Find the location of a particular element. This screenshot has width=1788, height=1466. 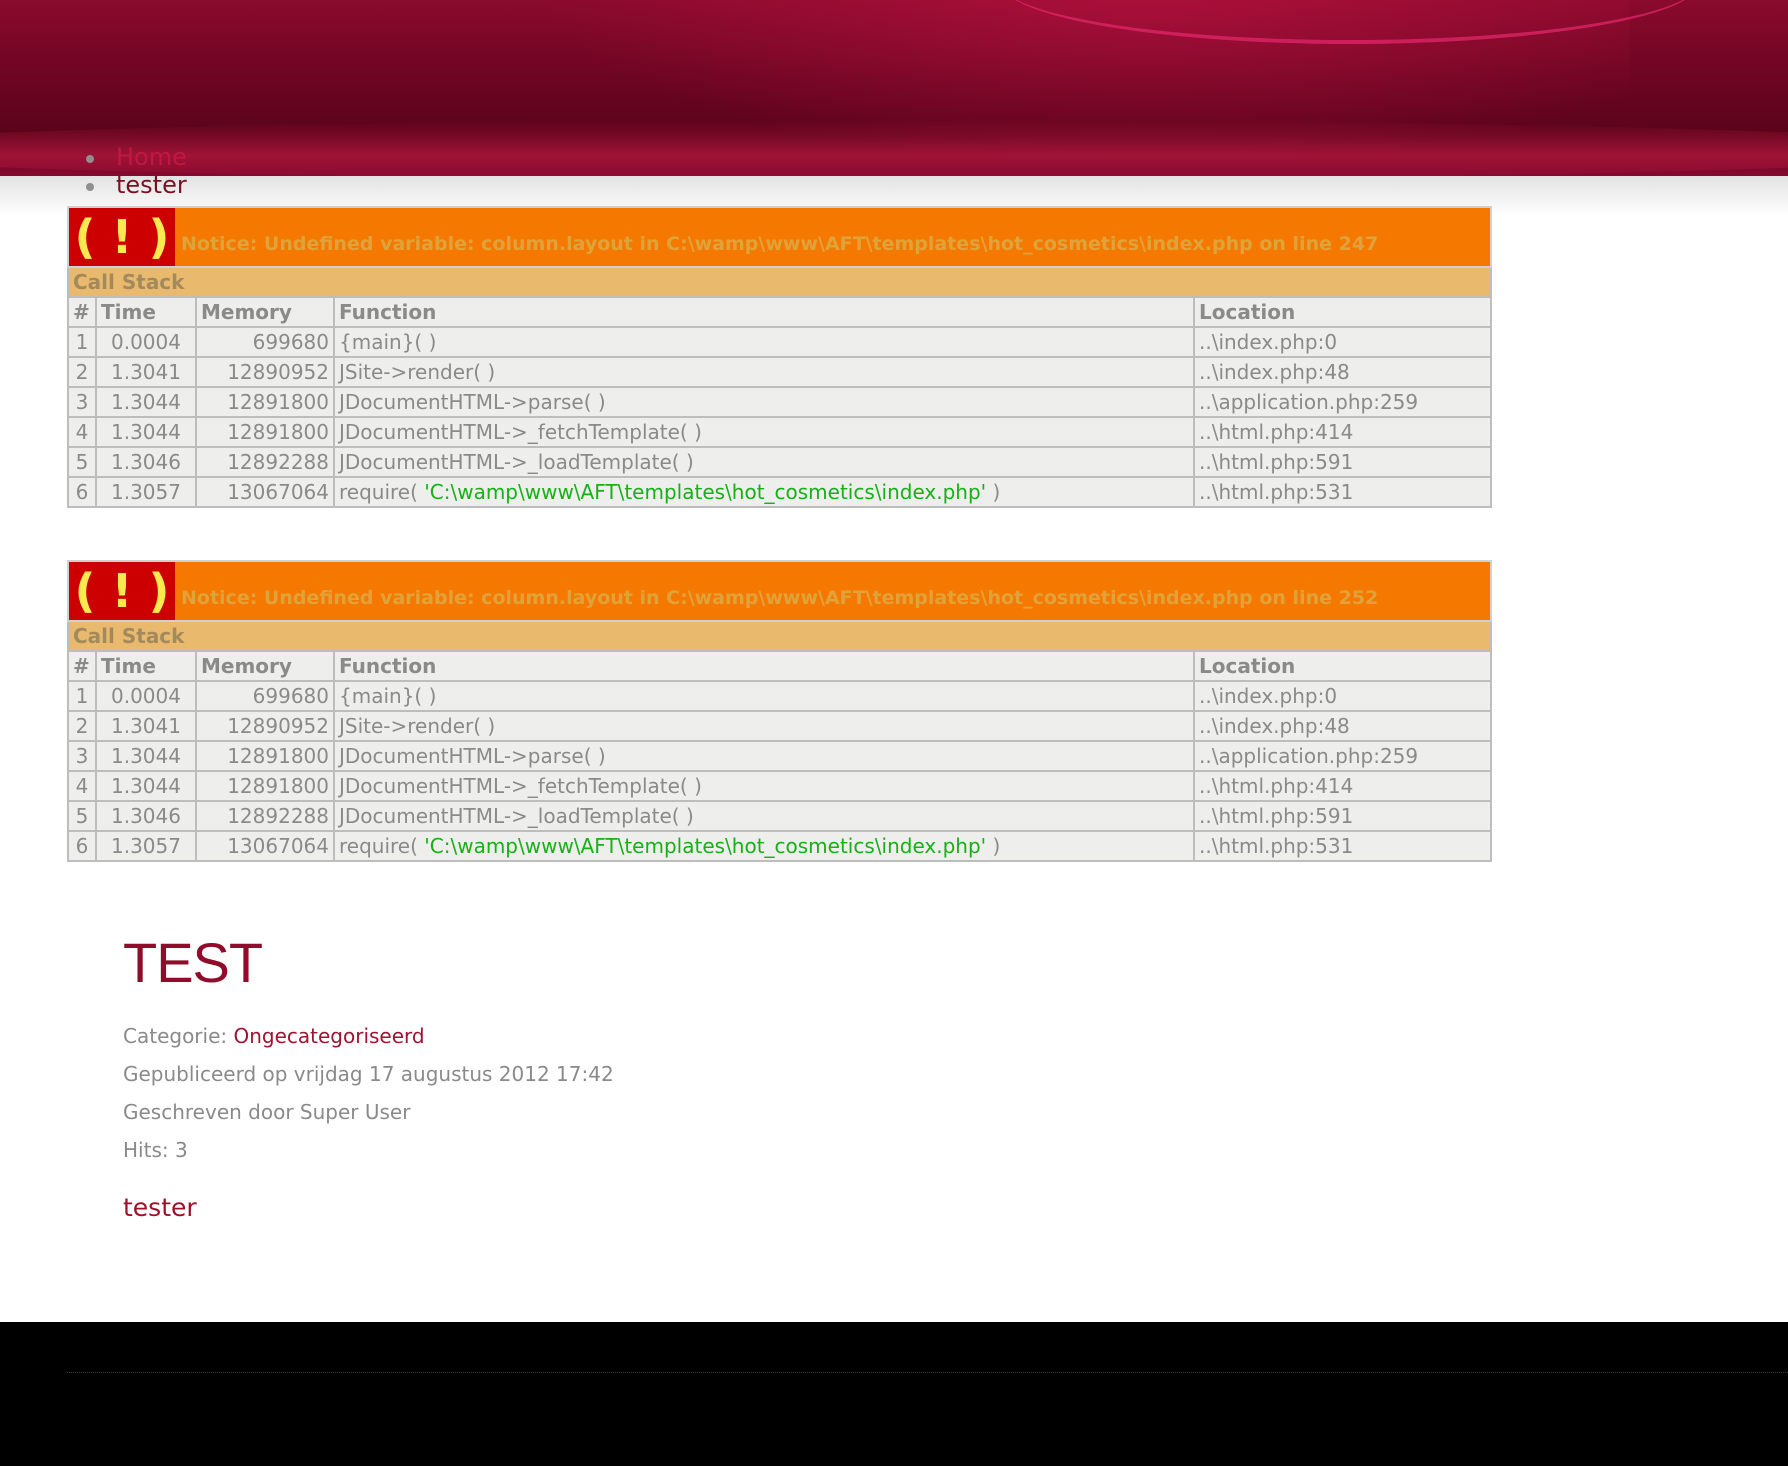

function-name: {main}( ) is located at coordinates (388, 696).